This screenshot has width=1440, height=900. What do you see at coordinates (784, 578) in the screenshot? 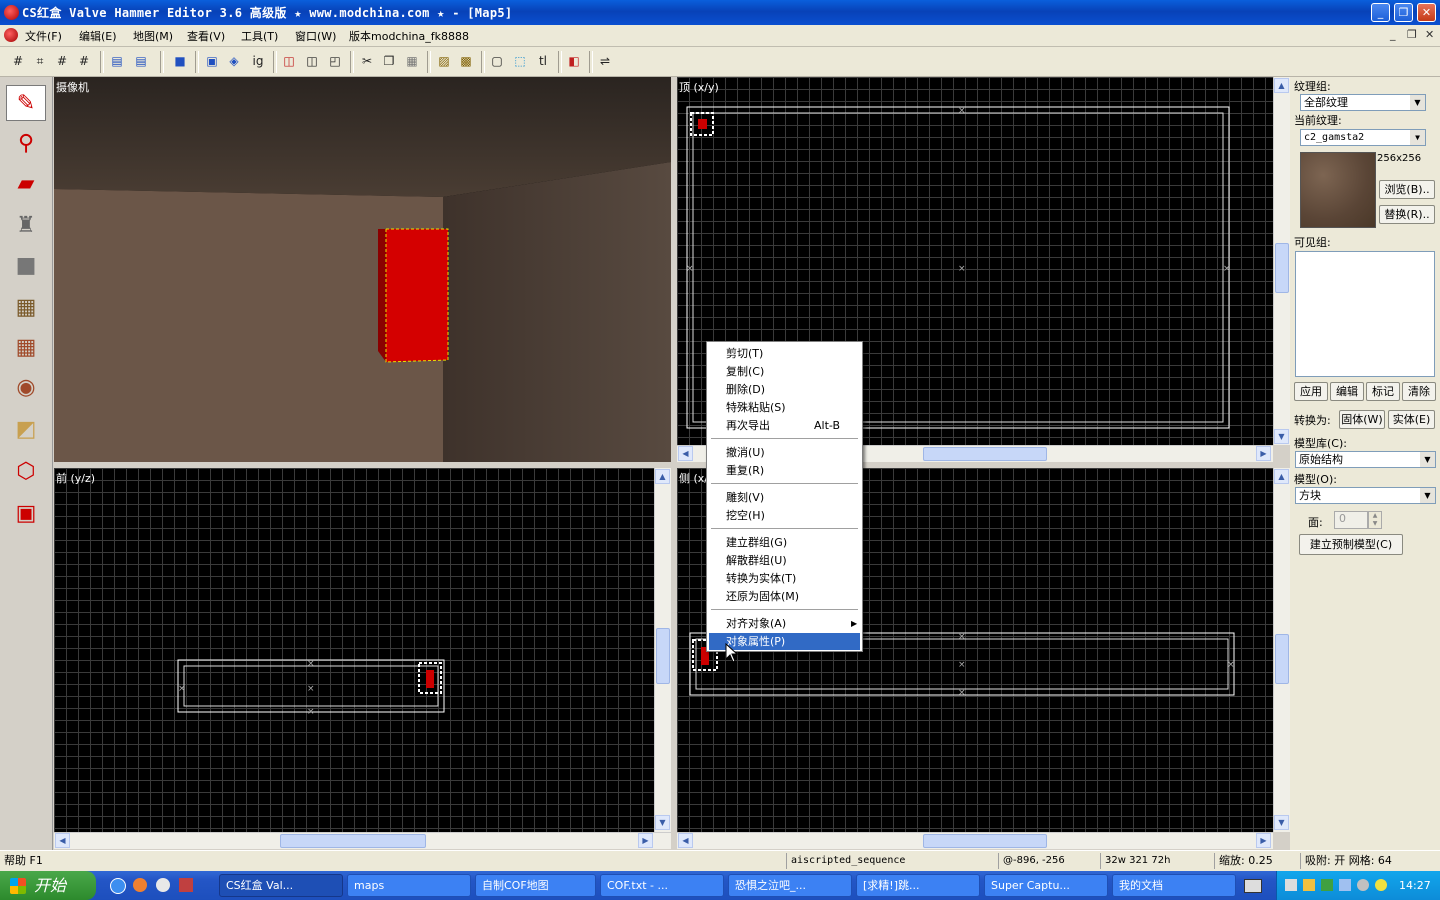
I see `menu-item-tie-to-entity: 转换为实体(T)` at bounding box center [784, 578].